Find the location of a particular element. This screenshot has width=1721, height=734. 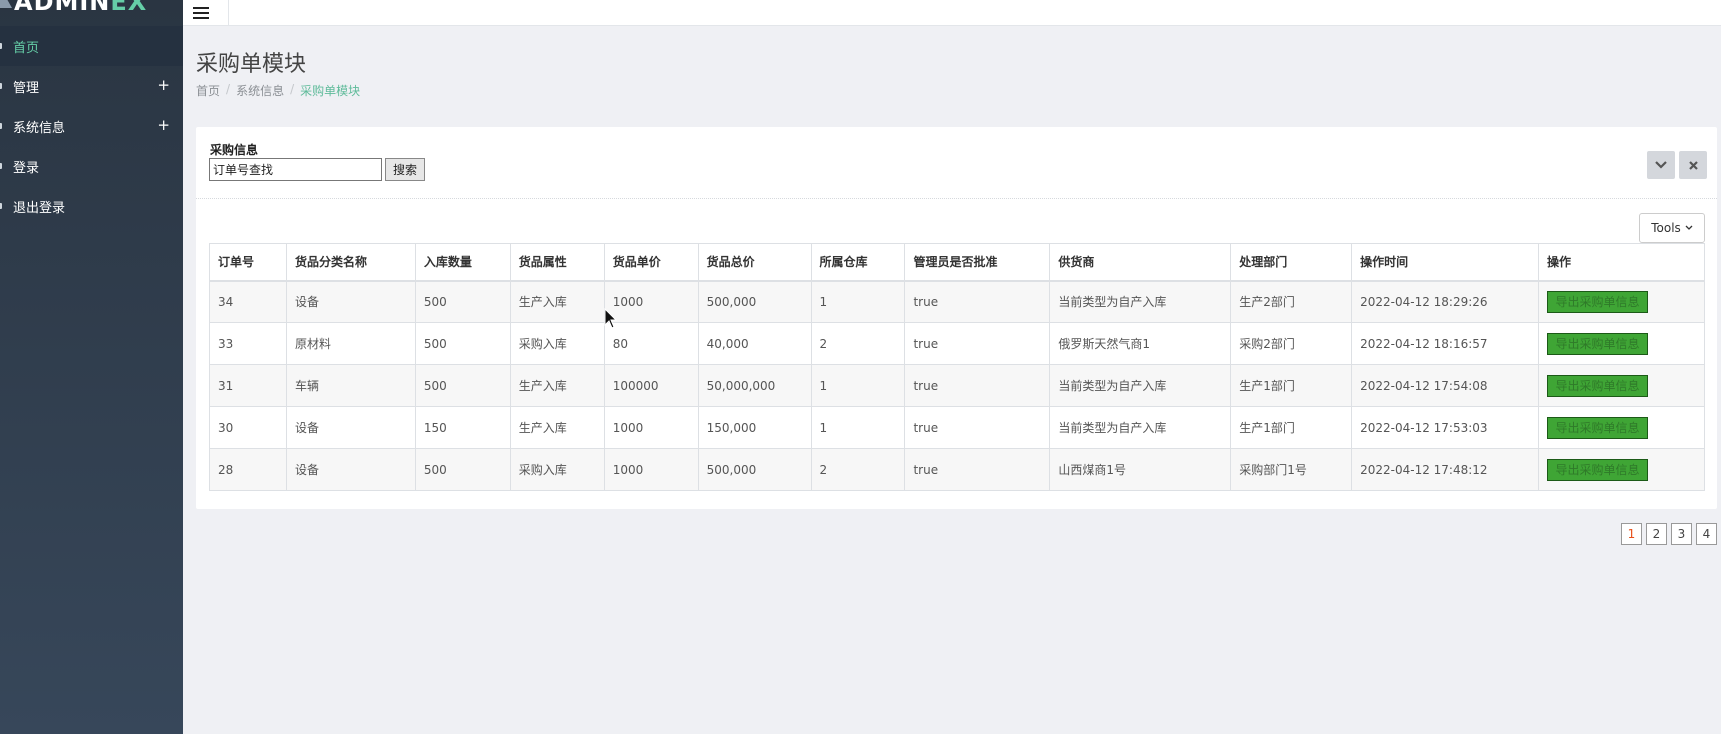

table-cell: 150,000 is located at coordinates (754, 427).